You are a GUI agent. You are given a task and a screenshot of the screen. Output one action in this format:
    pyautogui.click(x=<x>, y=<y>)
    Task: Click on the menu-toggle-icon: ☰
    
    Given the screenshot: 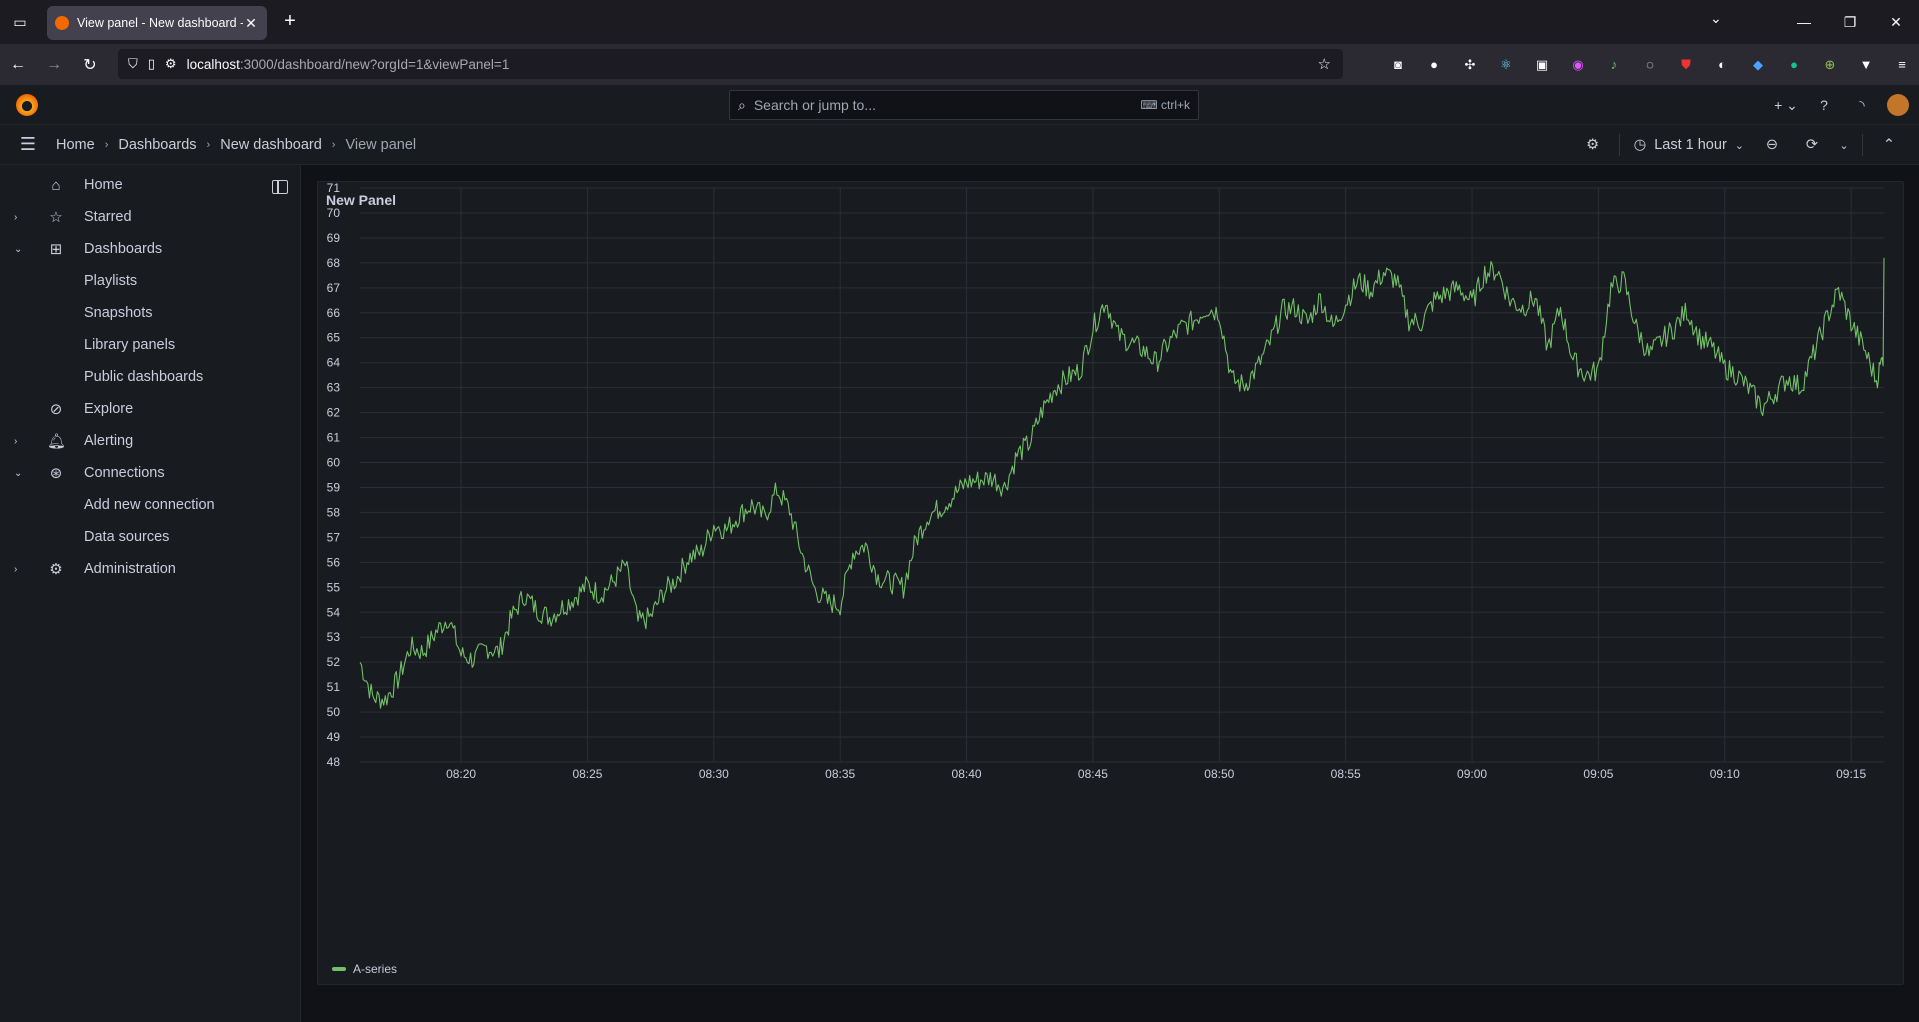 What is the action you would take?
    pyautogui.click(x=28, y=144)
    